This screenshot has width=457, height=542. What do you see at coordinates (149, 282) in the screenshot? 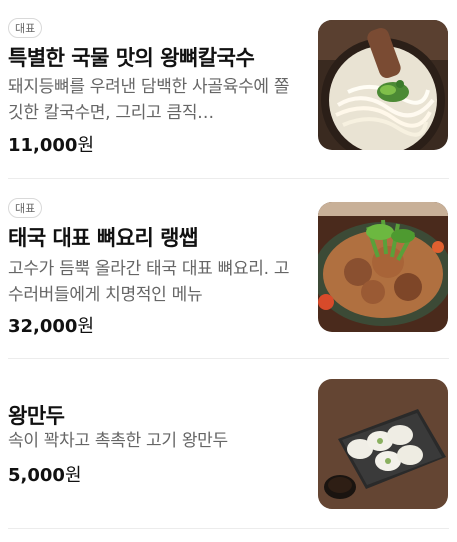
I see `menu-item-description: 고수가 듬뿍 올라간 태국 대표 뼈요리. 고수러버들에게 치명적인 메뉴` at bounding box center [149, 282].